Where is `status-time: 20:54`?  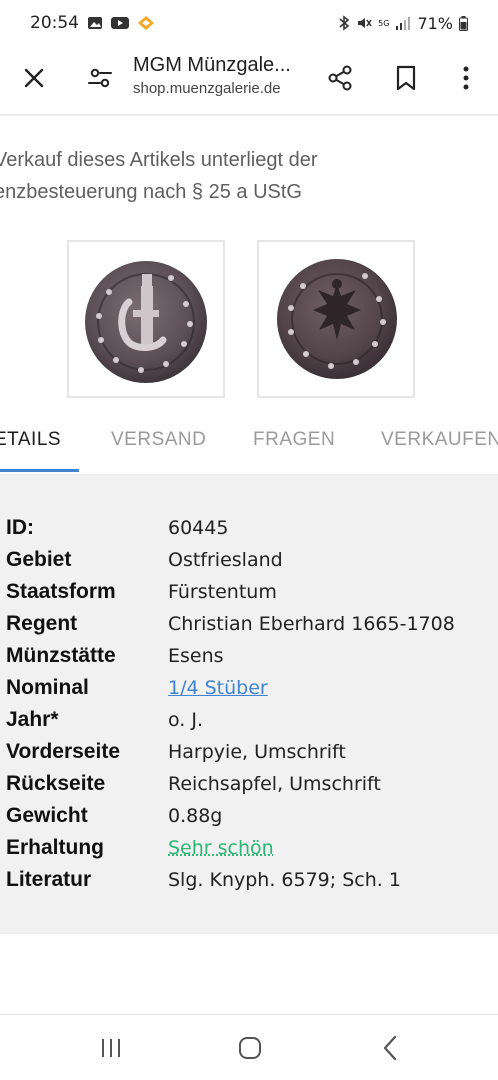 status-time: 20:54 is located at coordinates (54, 23).